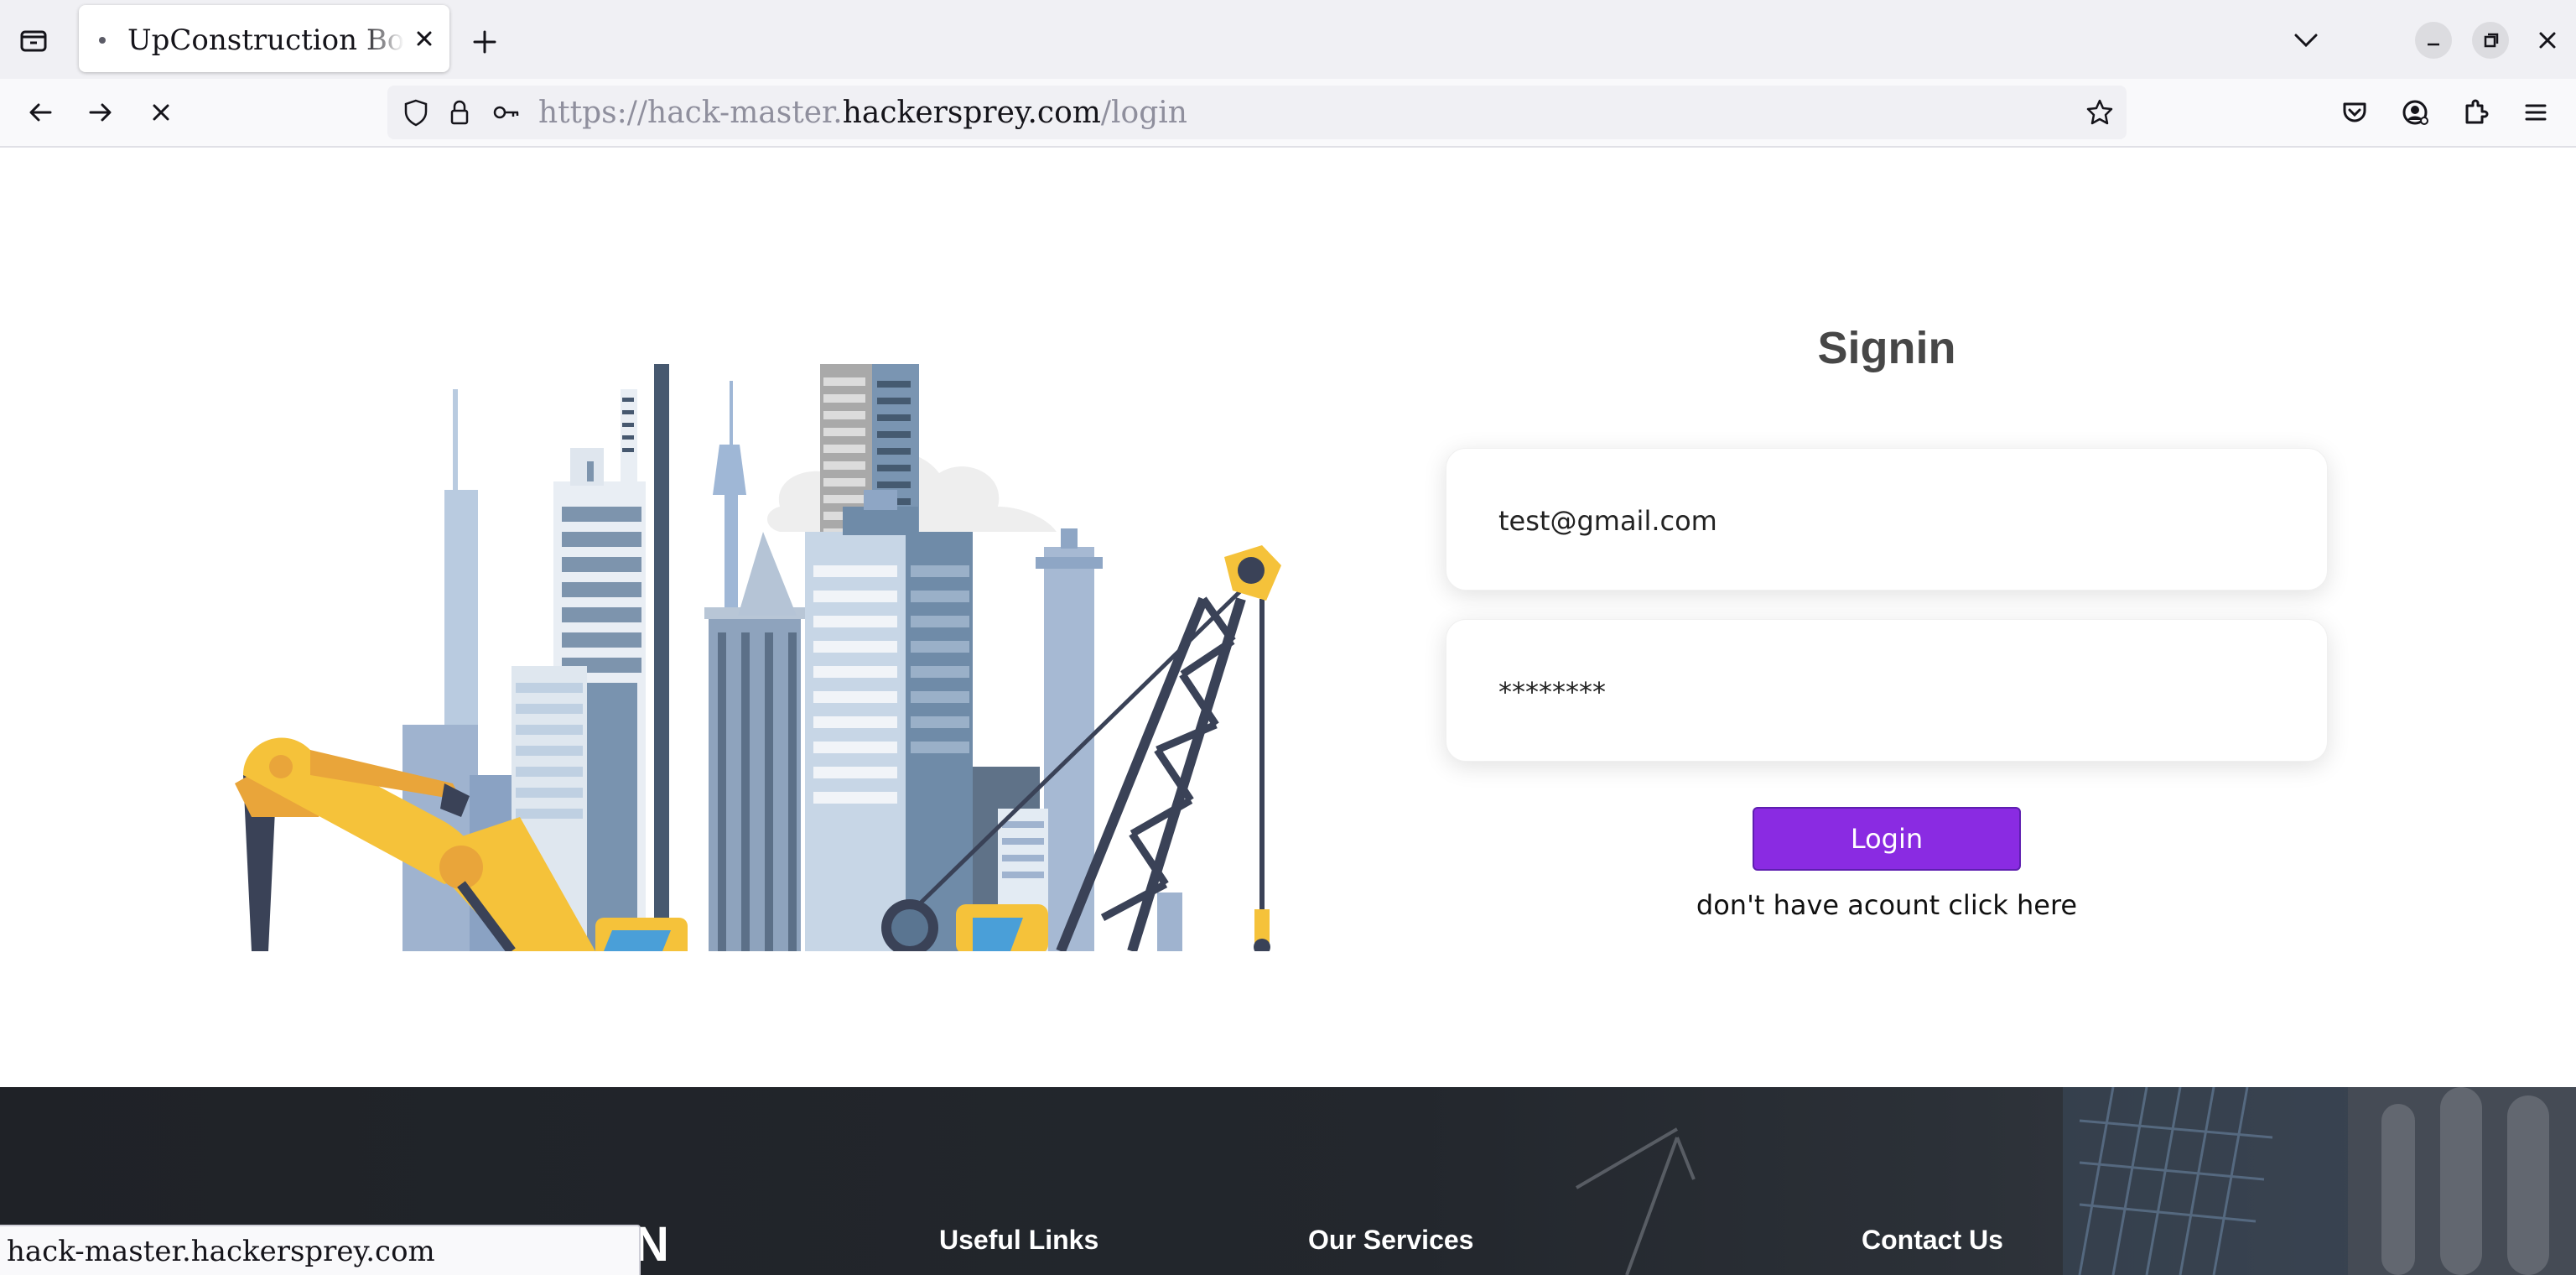 The image size is (2576, 1275). What do you see at coordinates (1288, 39) in the screenshot?
I see `tab-bar: UpConstruction Booking` at bounding box center [1288, 39].